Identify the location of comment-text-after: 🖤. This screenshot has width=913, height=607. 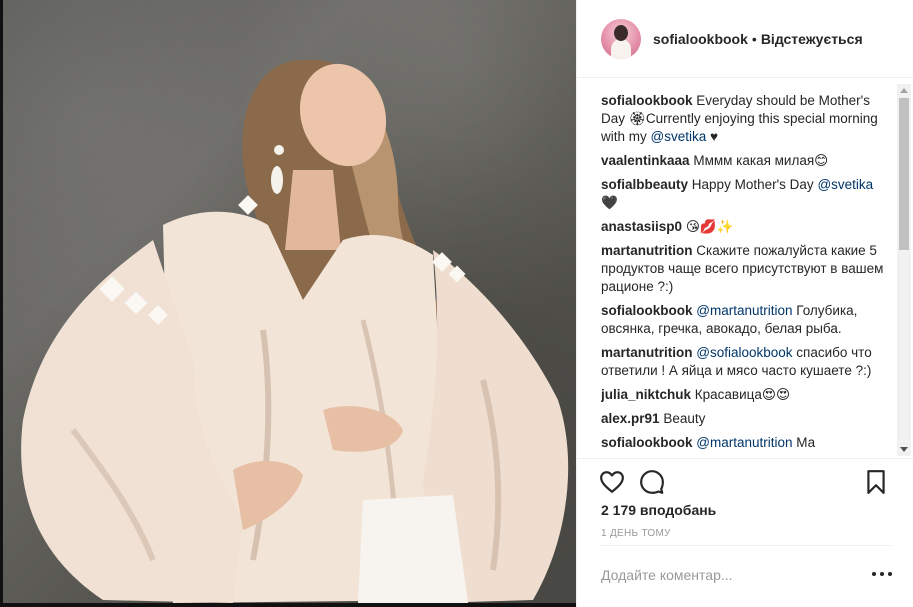
(609, 202).